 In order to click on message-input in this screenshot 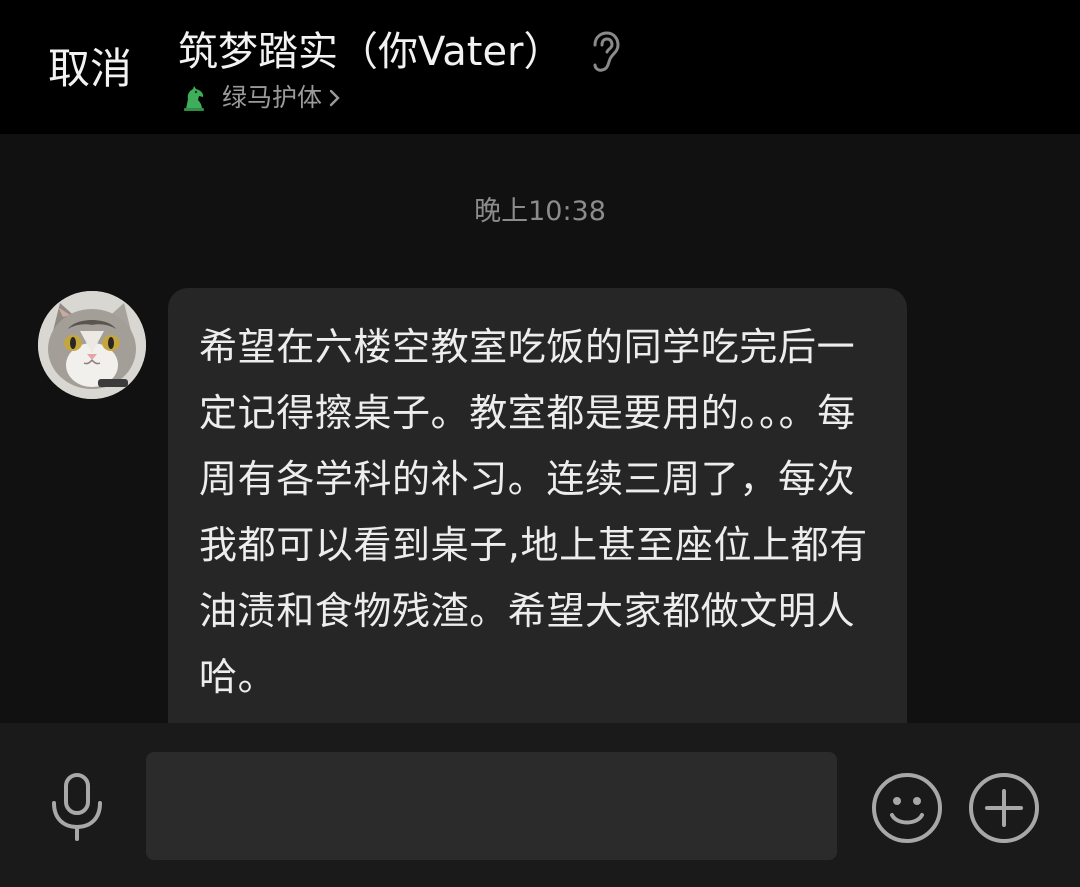, I will do `click(491, 806)`.